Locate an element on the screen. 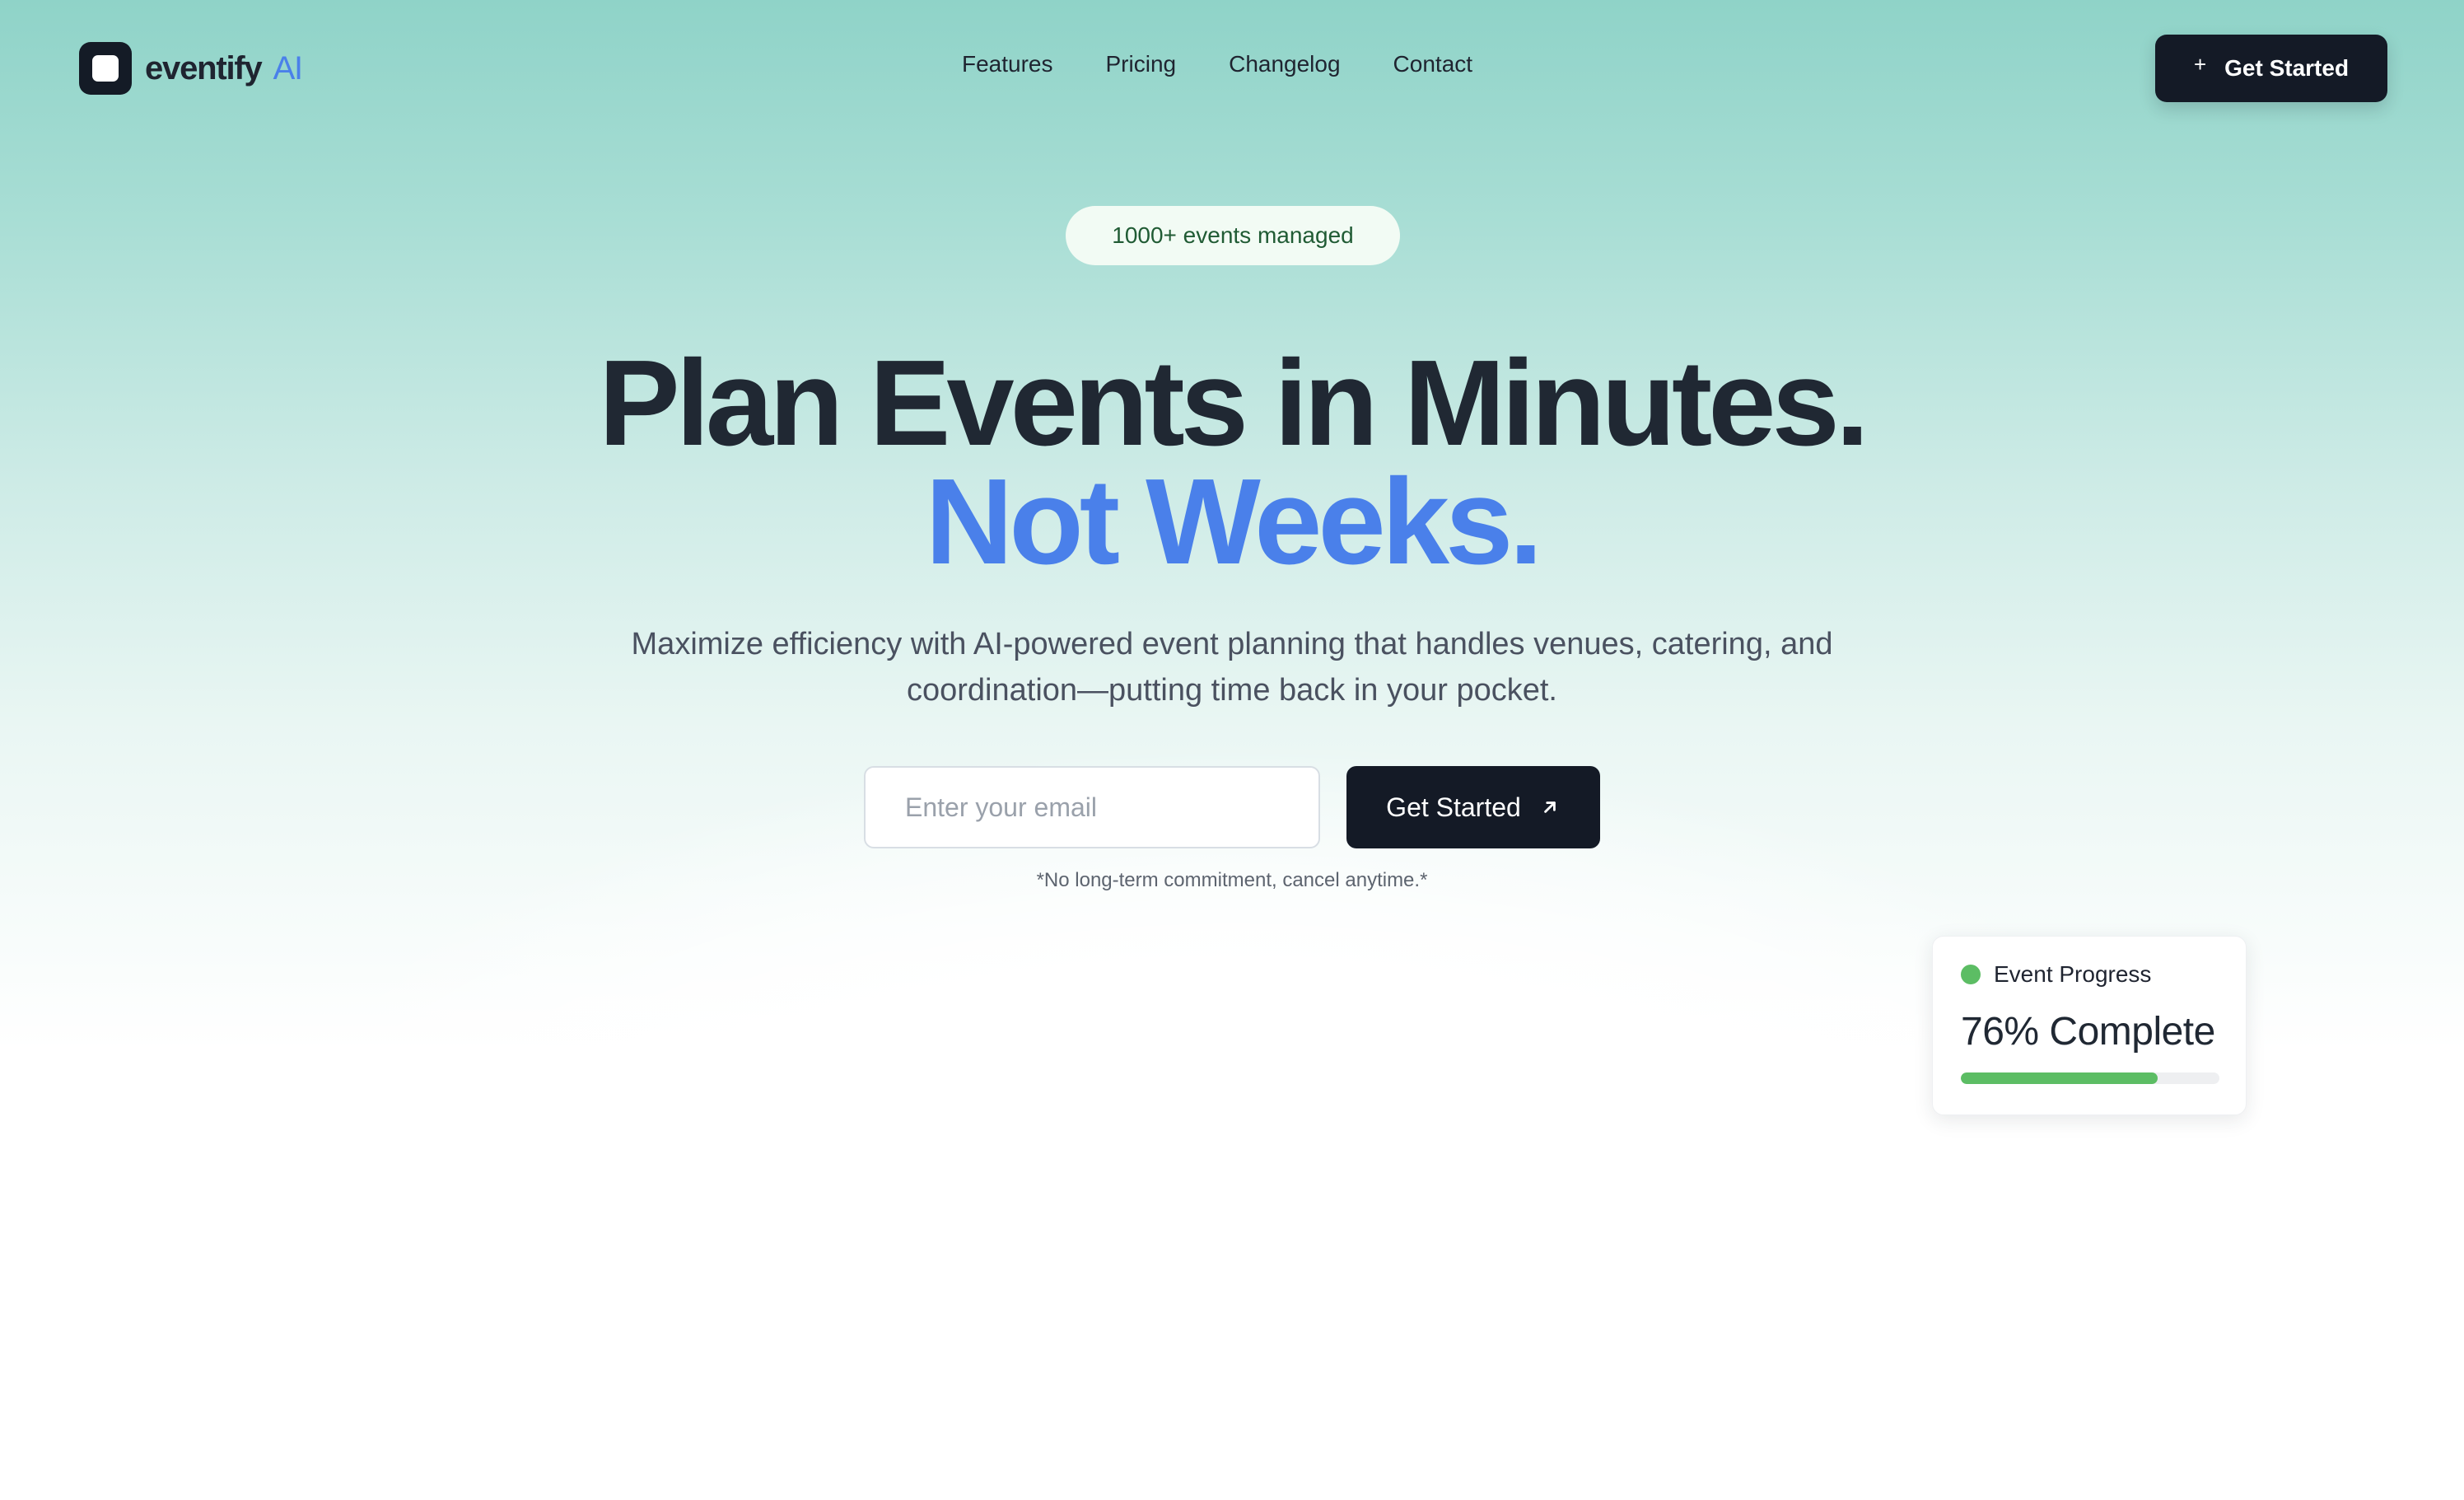 This screenshot has height=1500, width=2464. nav-get-started-button: + Get Started is located at coordinates (2271, 68).